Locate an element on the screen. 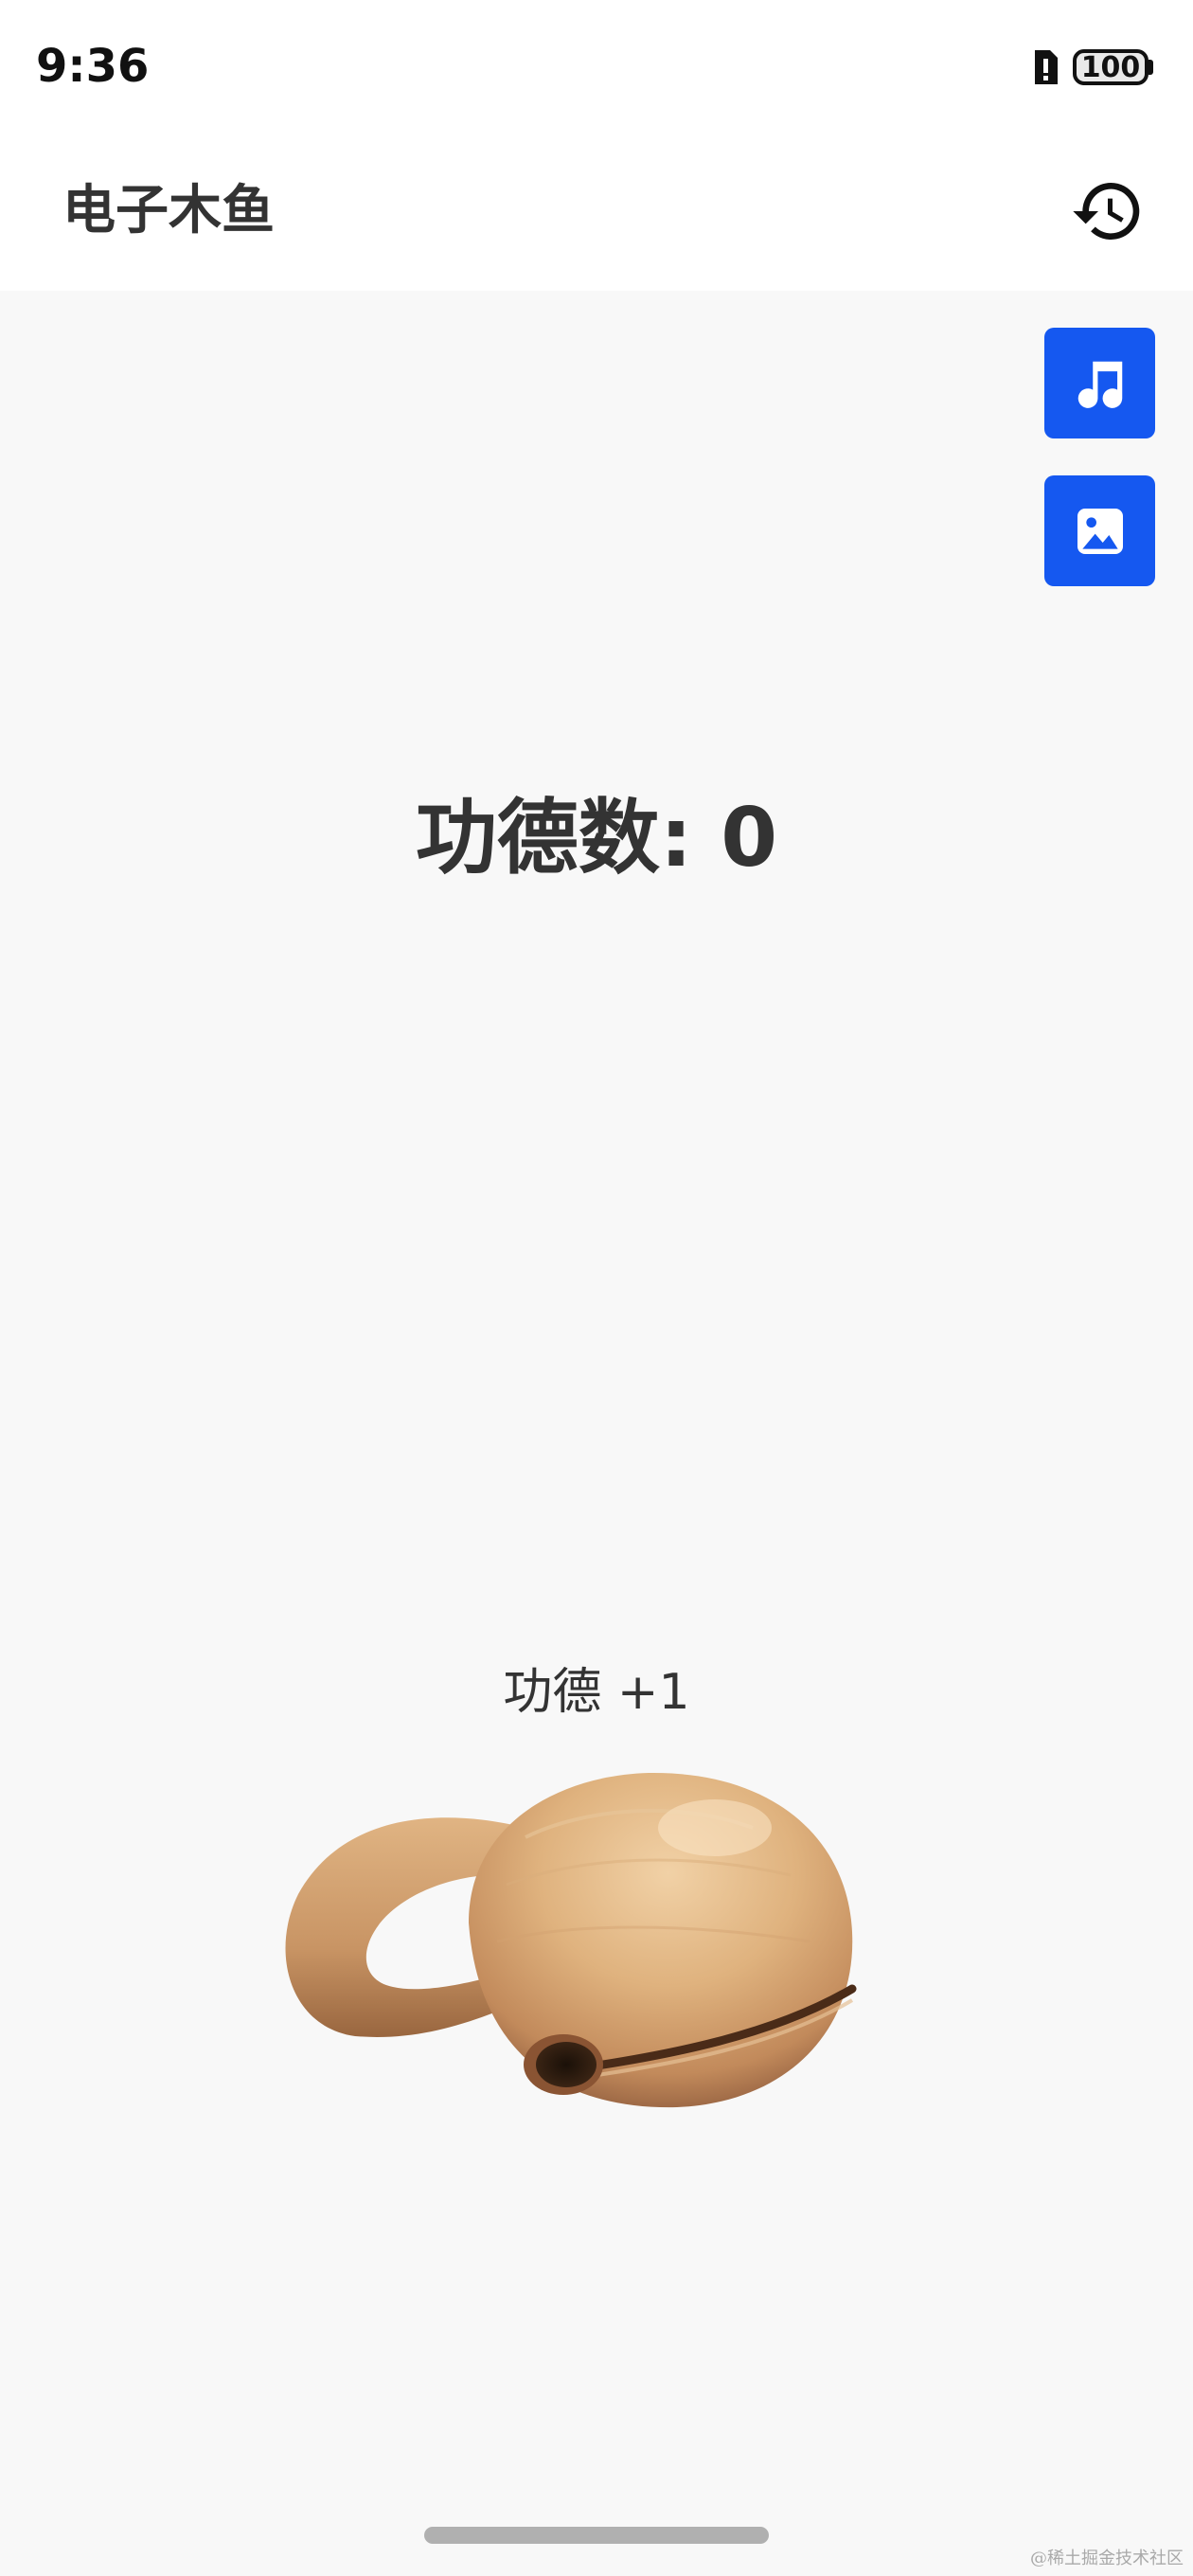 This screenshot has height=2576, width=1193. image-button is located at coordinates (1099, 530).